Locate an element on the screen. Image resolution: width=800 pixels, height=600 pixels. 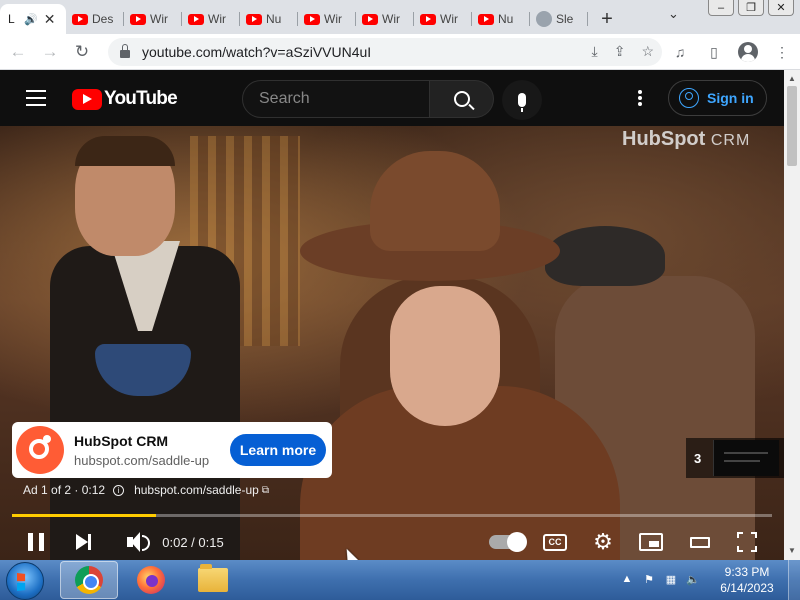
next-button is located at coordinates (82, 542).